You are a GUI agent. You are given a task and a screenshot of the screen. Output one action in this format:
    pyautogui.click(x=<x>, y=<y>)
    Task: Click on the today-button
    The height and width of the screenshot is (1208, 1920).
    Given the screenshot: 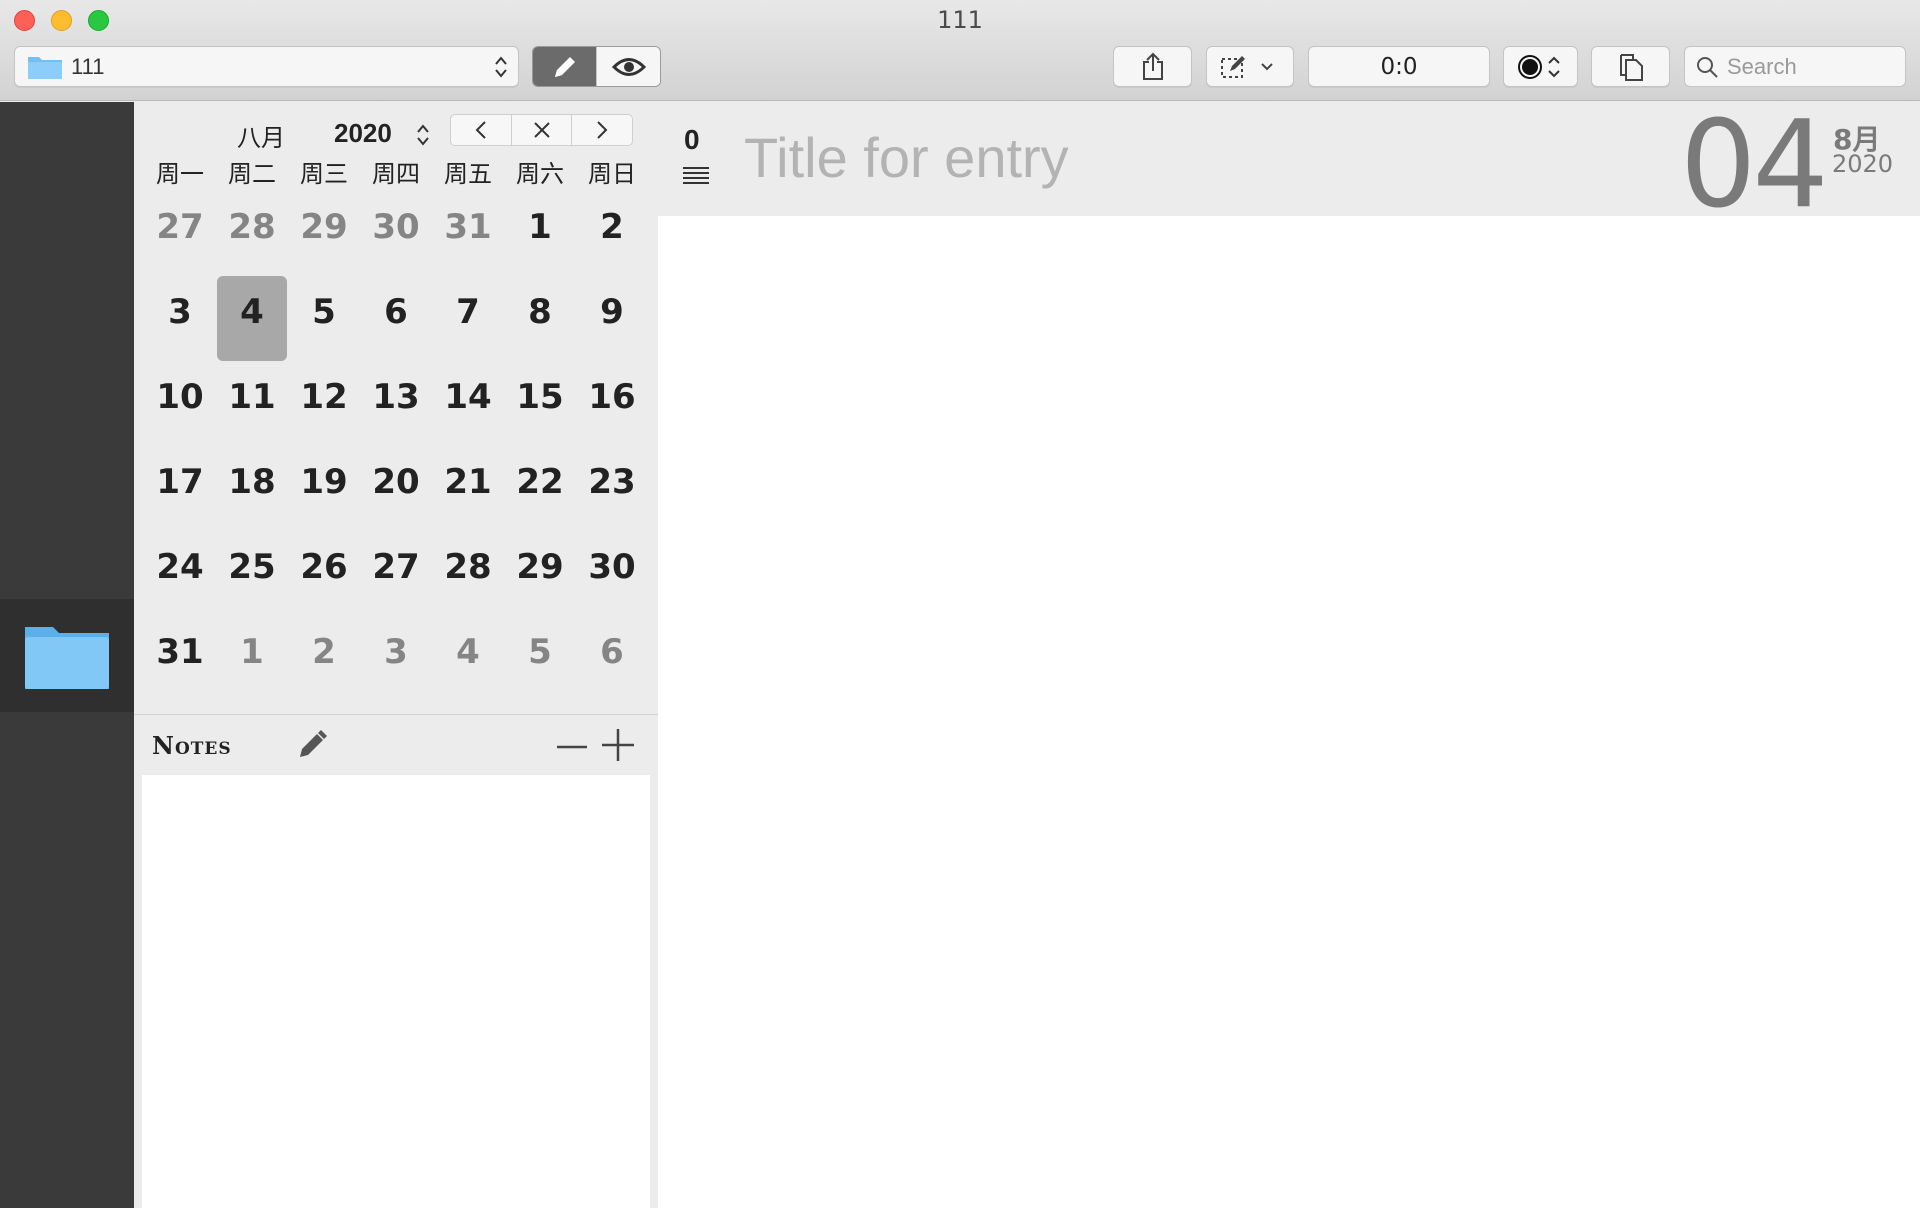 What is the action you would take?
    pyautogui.click(x=541, y=130)
    